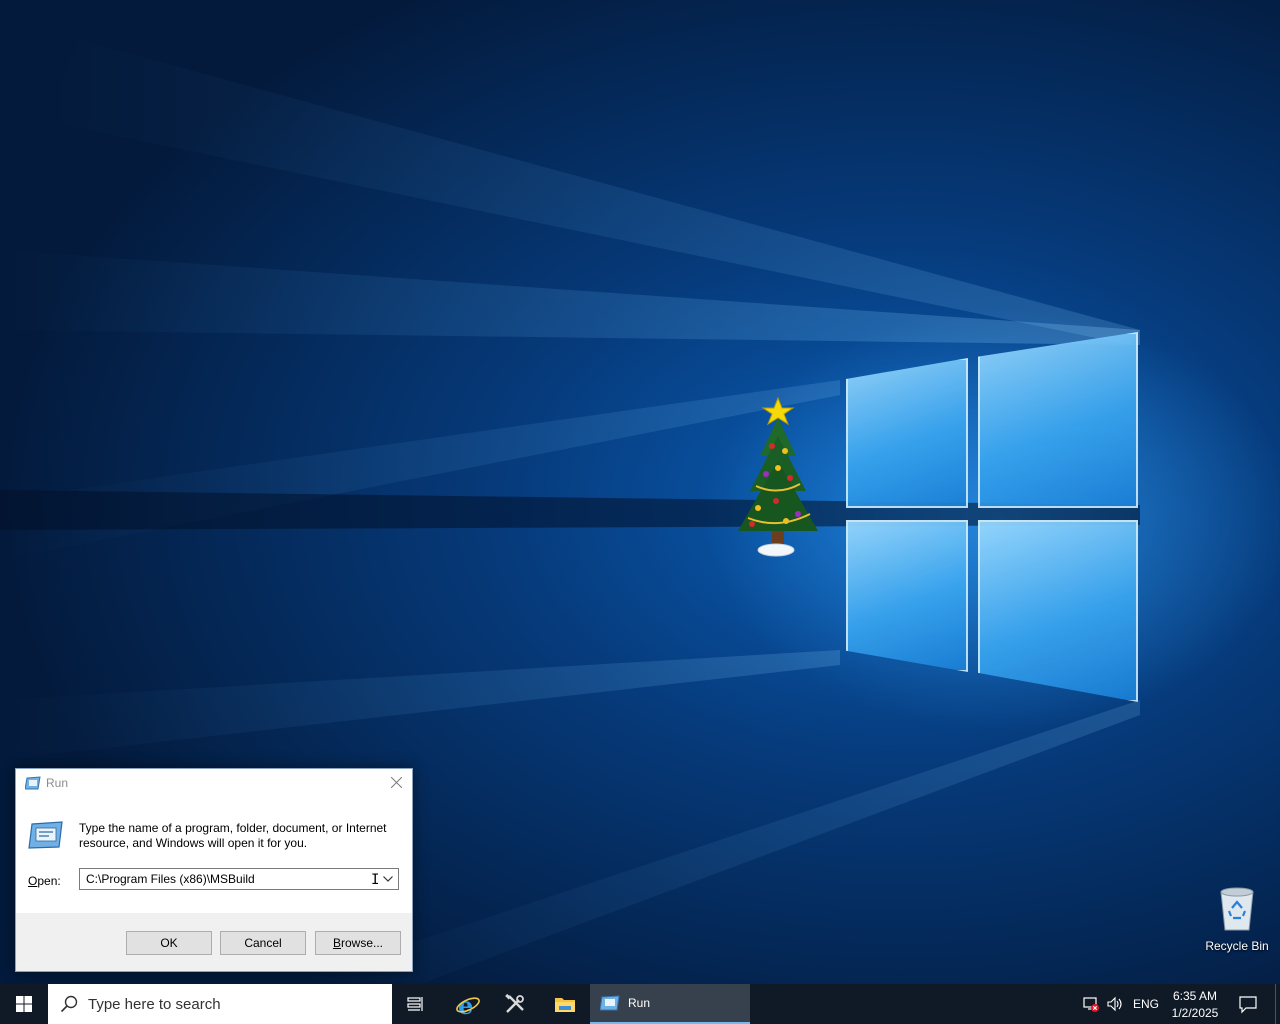 Image resolution: width=1280 pixels, height=1024 pixels. I want to click on internet-explorer-button: e, so click(467, 1004).